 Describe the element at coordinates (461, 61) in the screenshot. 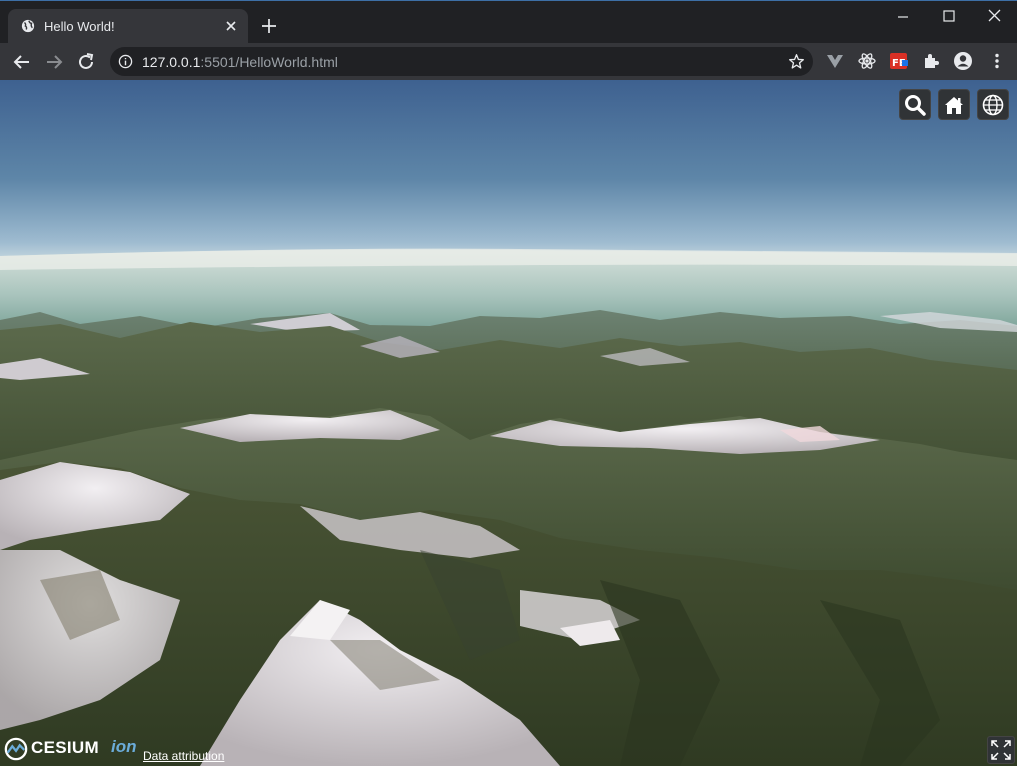

I see `address-bar: 127.0.0.1:5501/HelloWorld.html` at that location.